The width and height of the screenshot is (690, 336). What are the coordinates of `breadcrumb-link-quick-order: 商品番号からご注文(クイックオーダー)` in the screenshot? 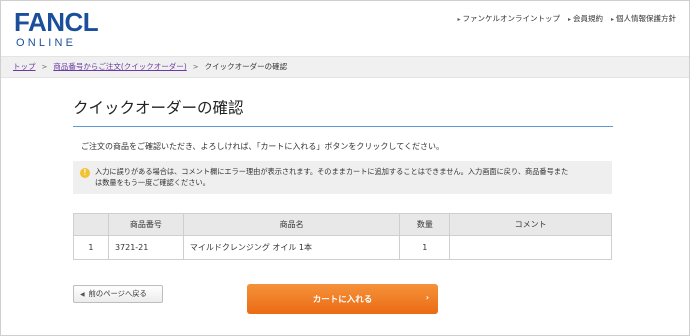 It's located at (119, 66).